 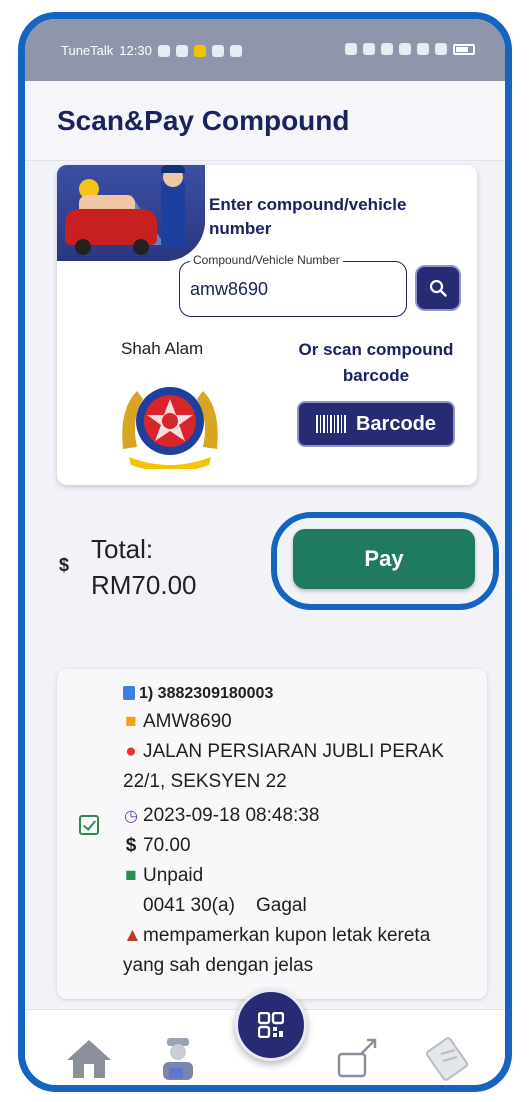 What do you see at coordinates (308, 216) in the screenshot?
I see `enter-number-label: Enter compound/vehicle number` at bounding box center [308, 216].